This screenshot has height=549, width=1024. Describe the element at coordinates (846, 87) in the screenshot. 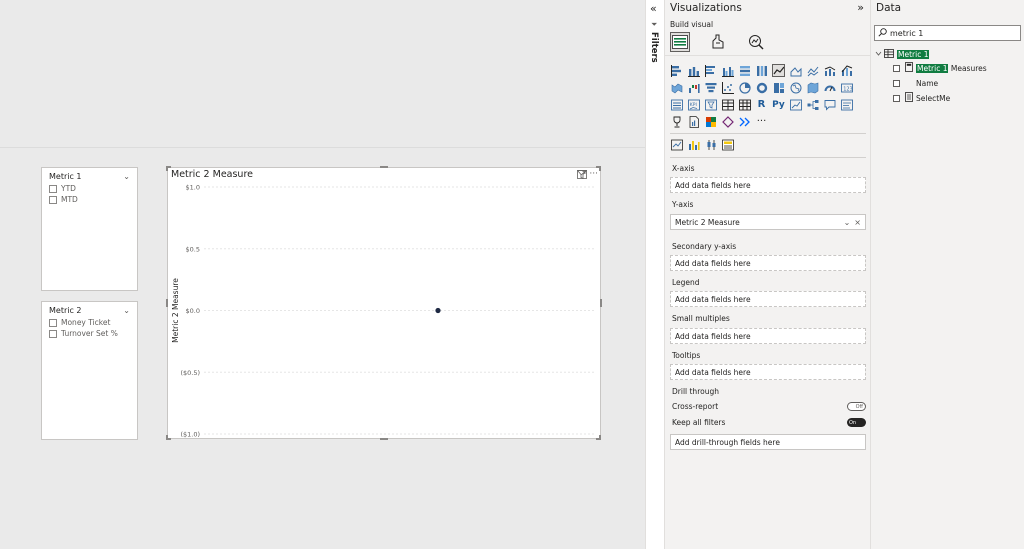

I see `card-icon: 123` at that location.